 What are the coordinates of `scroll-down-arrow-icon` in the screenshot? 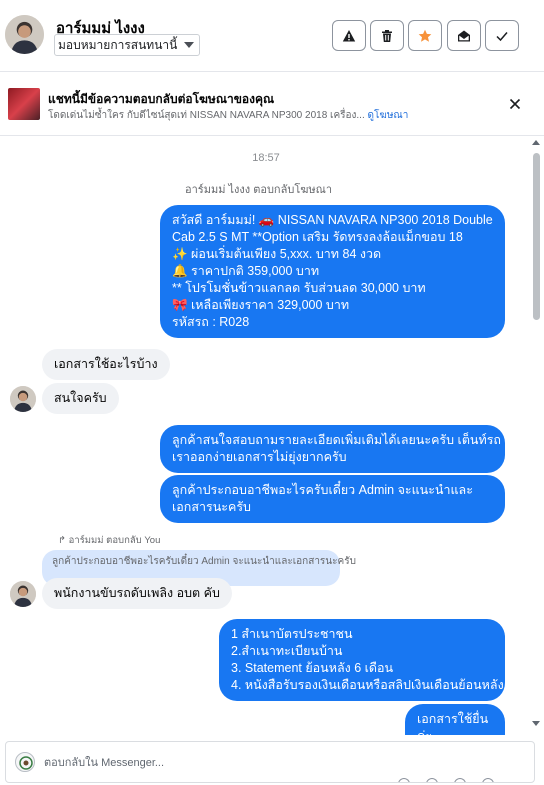 It's located at (536, 723).